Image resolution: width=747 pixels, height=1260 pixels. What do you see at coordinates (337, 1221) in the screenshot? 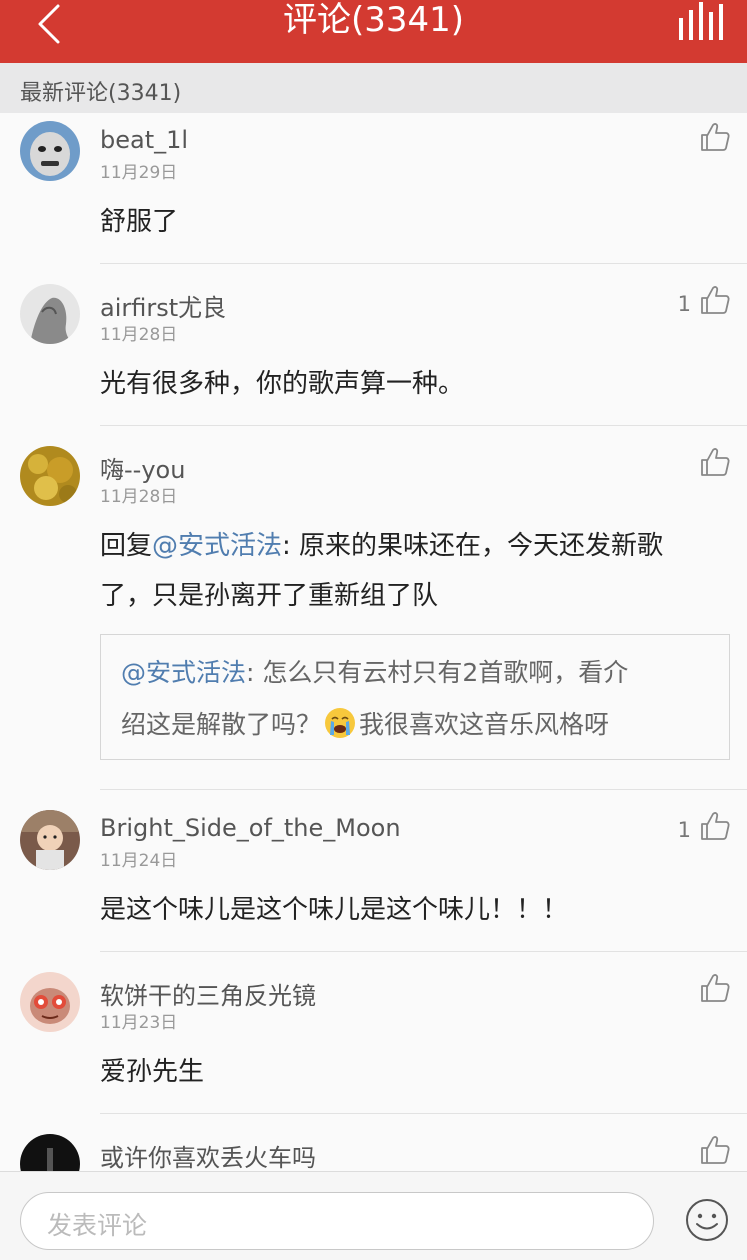
I see `comment-input: 发表评论` at bounding box center [337, 1221].